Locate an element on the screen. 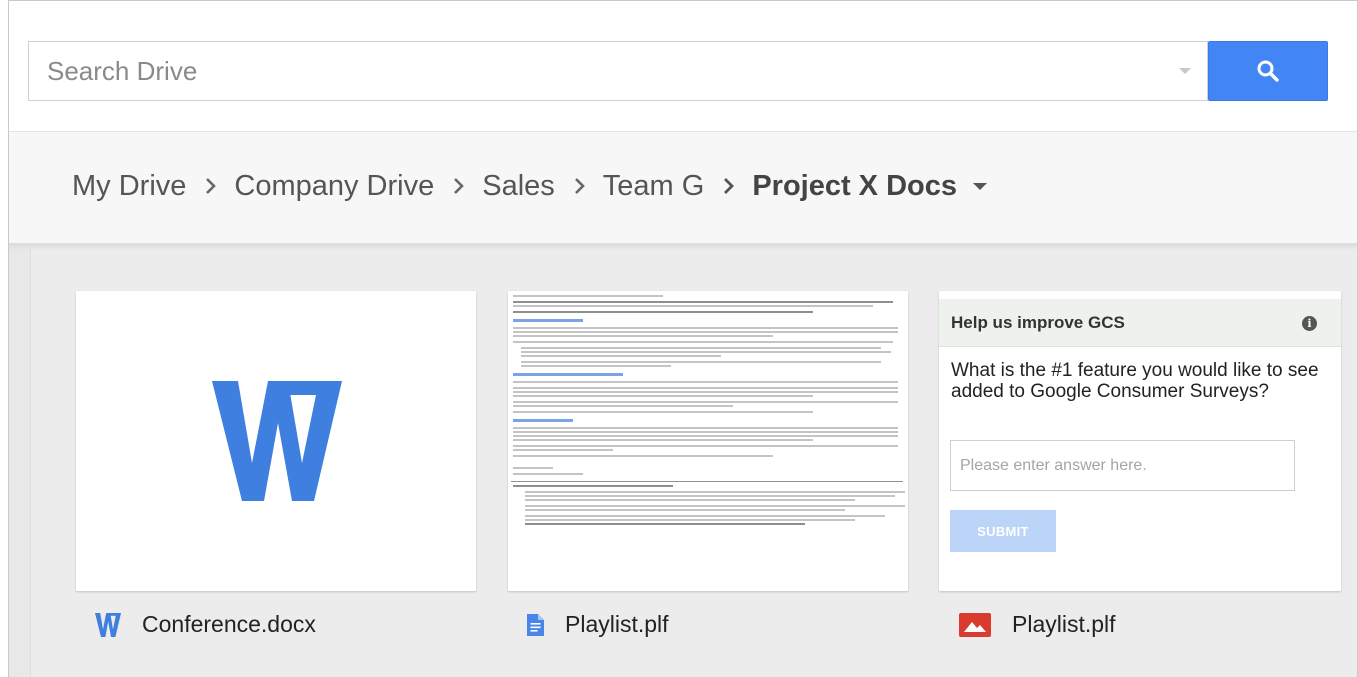  document-preview-lines is located at coordinates (708, 441).